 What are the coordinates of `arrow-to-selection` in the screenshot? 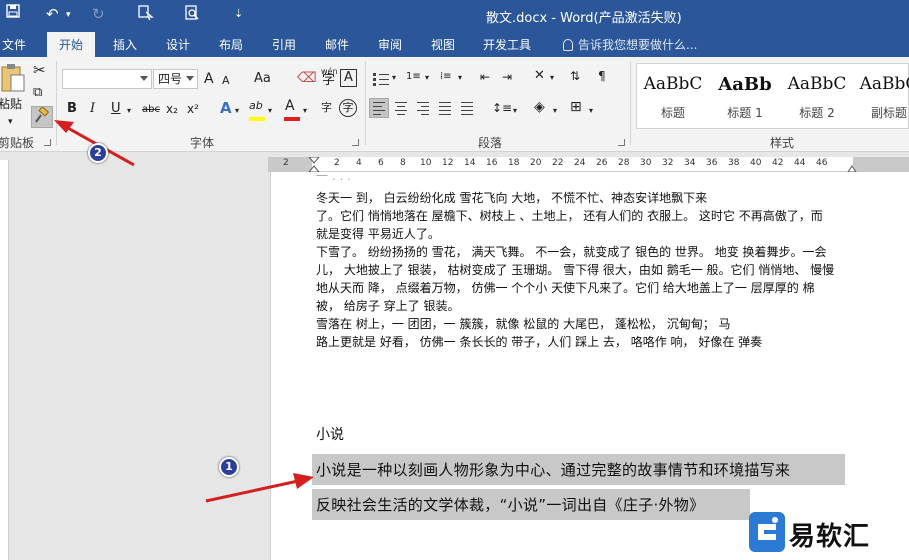 It's located at (259, 488).